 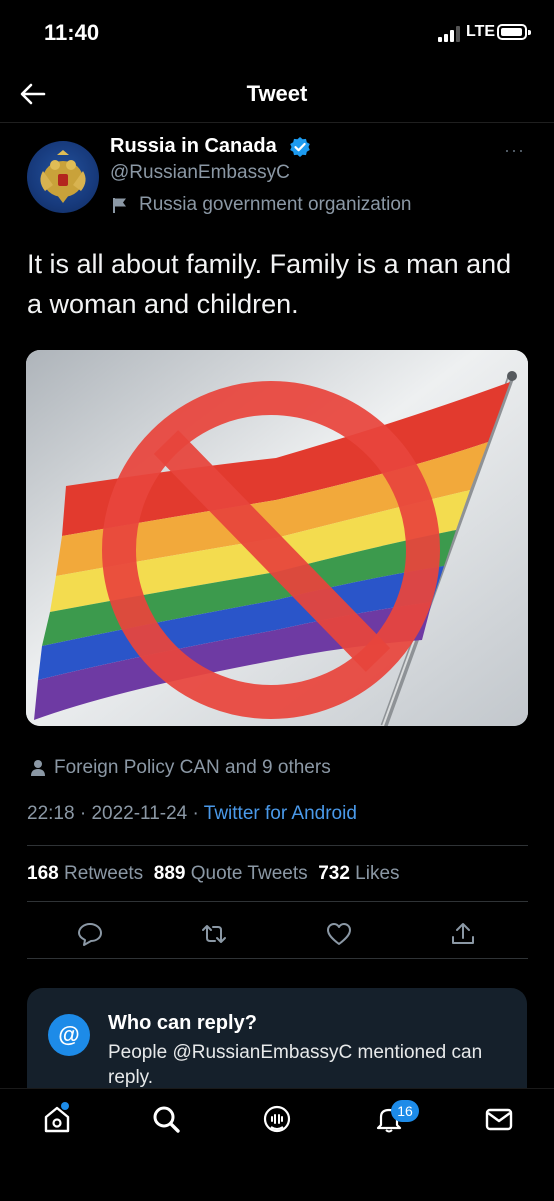 I want to click on tweet-date: 2022-11-24, so click(x=139, y=813).